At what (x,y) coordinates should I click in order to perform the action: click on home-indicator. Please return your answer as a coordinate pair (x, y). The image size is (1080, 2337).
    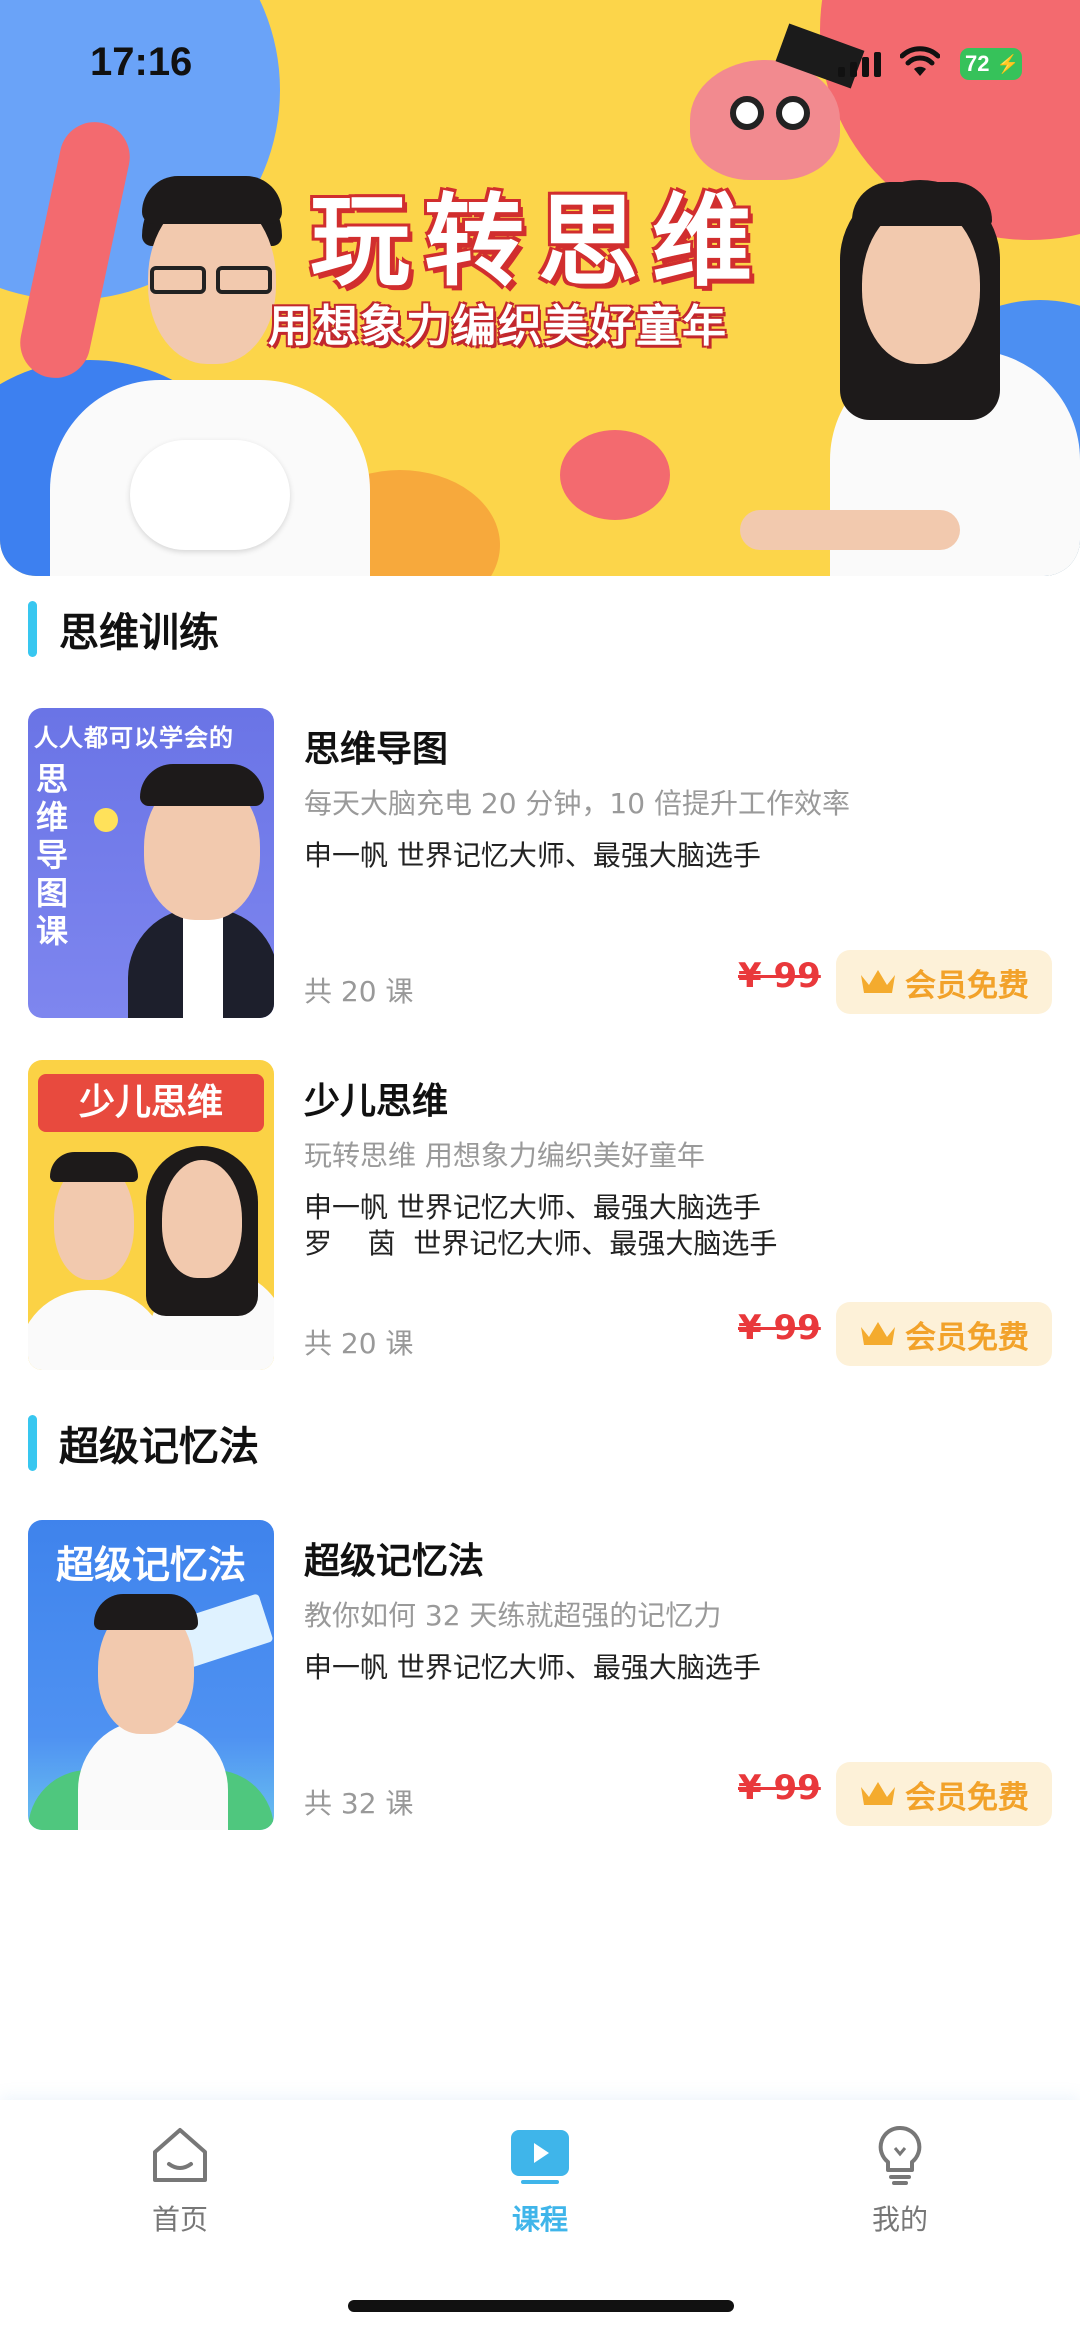
    Looking at the image, I should click on (541, 2306).